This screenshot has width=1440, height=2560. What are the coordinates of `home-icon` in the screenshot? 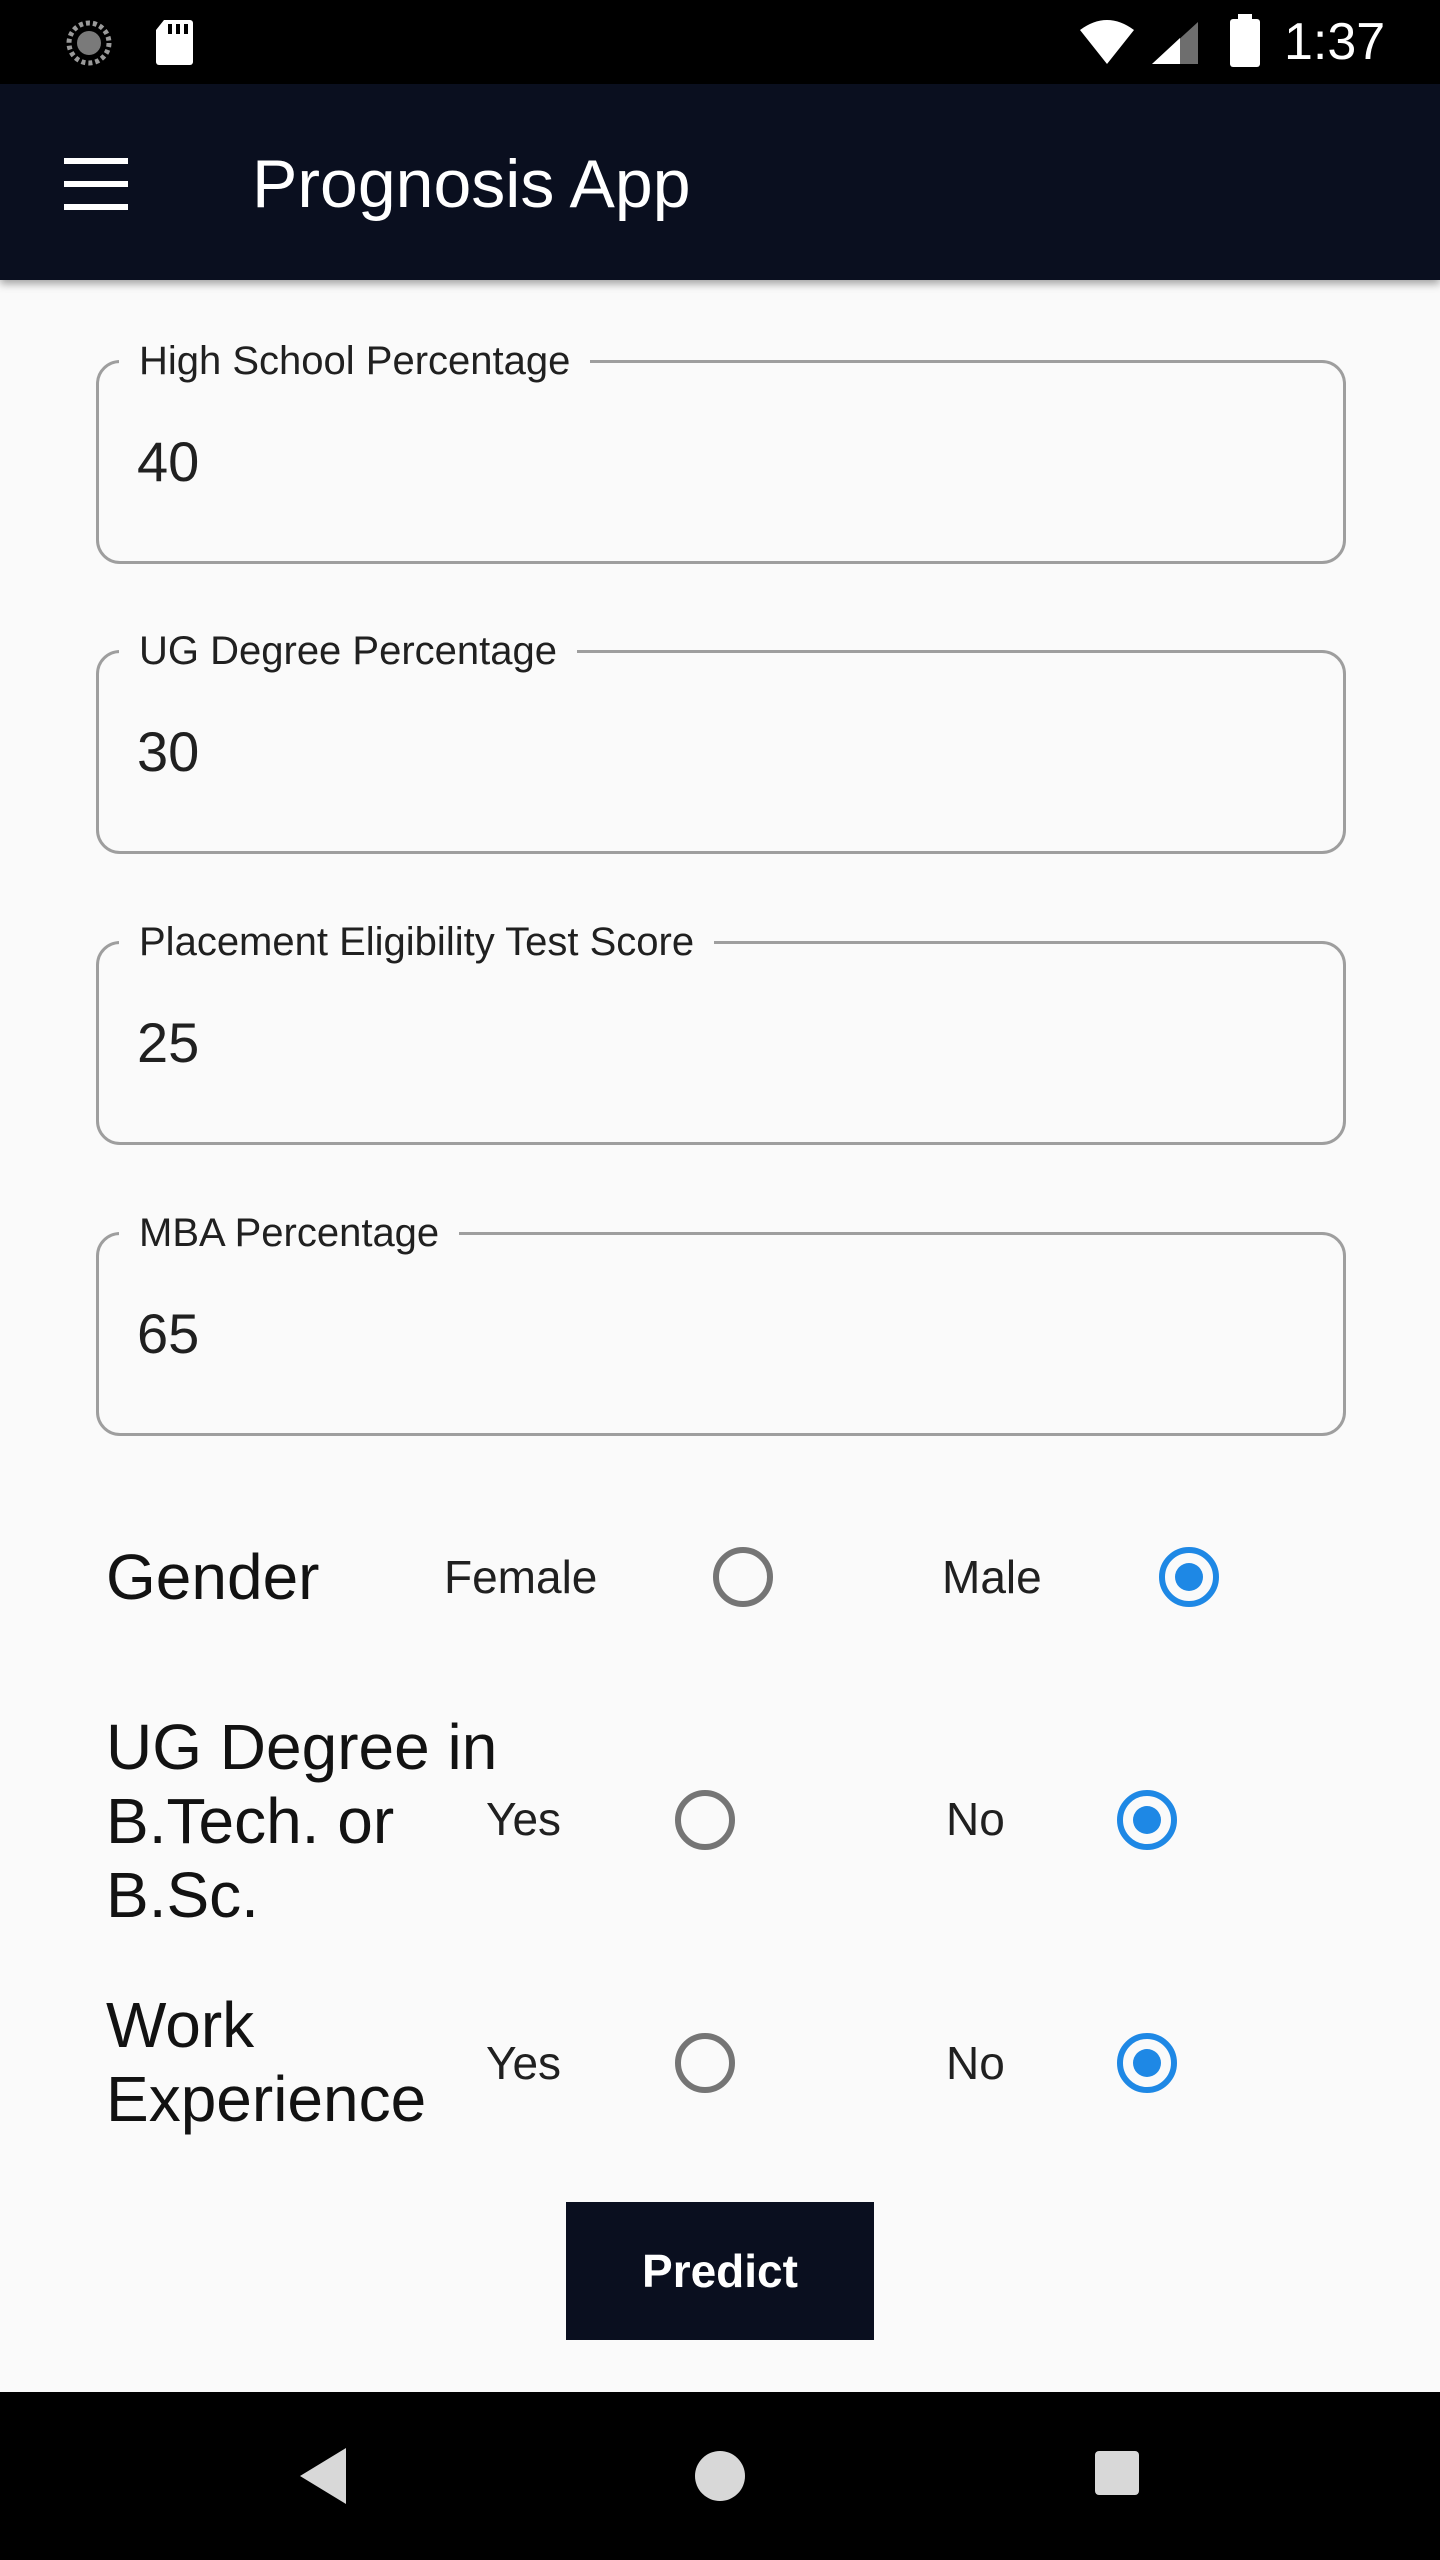 It's located at (720, 2476).